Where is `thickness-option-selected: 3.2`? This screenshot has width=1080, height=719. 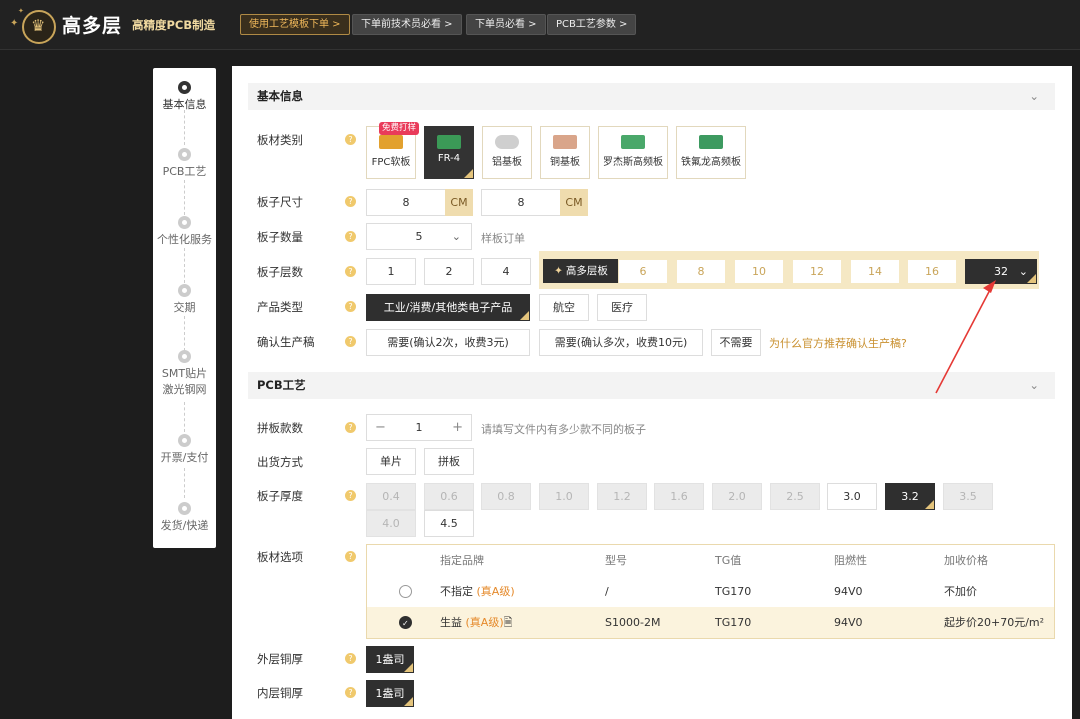
thickness-option-selected: 3.2 is located at coordinates (910, 496).